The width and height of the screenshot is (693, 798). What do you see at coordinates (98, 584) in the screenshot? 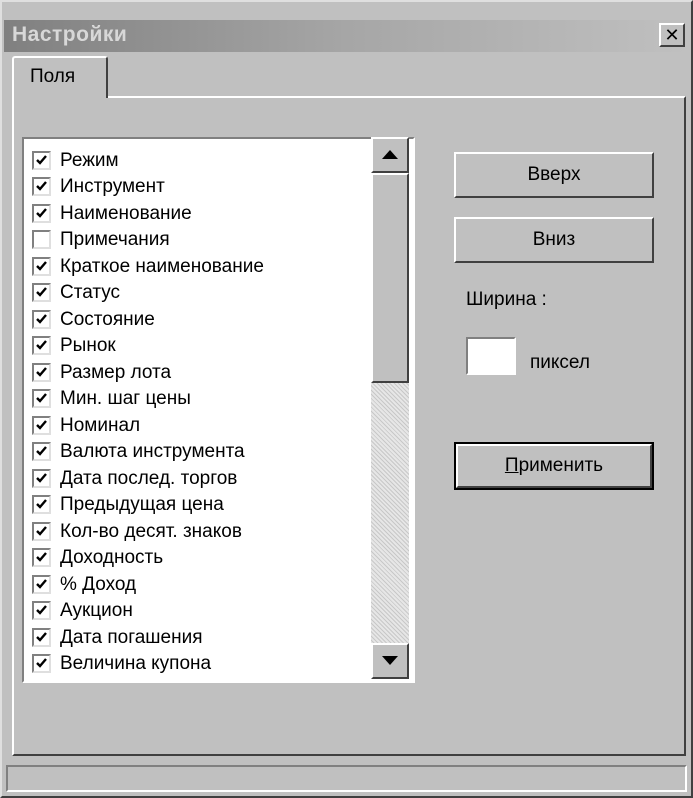
I see `list-item-label: % Доход` at bounding box center [98, 584].